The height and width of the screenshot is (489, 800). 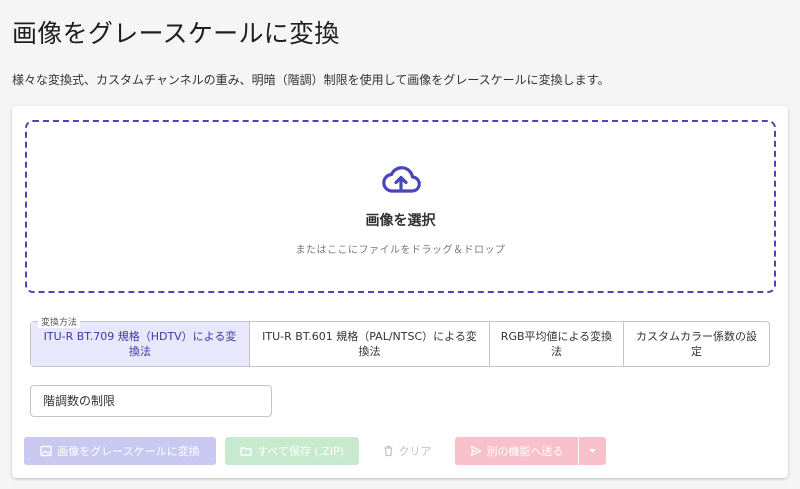 I want to click on convert-button: 画像をグレースケールに変換, so click(x=120, y=451).